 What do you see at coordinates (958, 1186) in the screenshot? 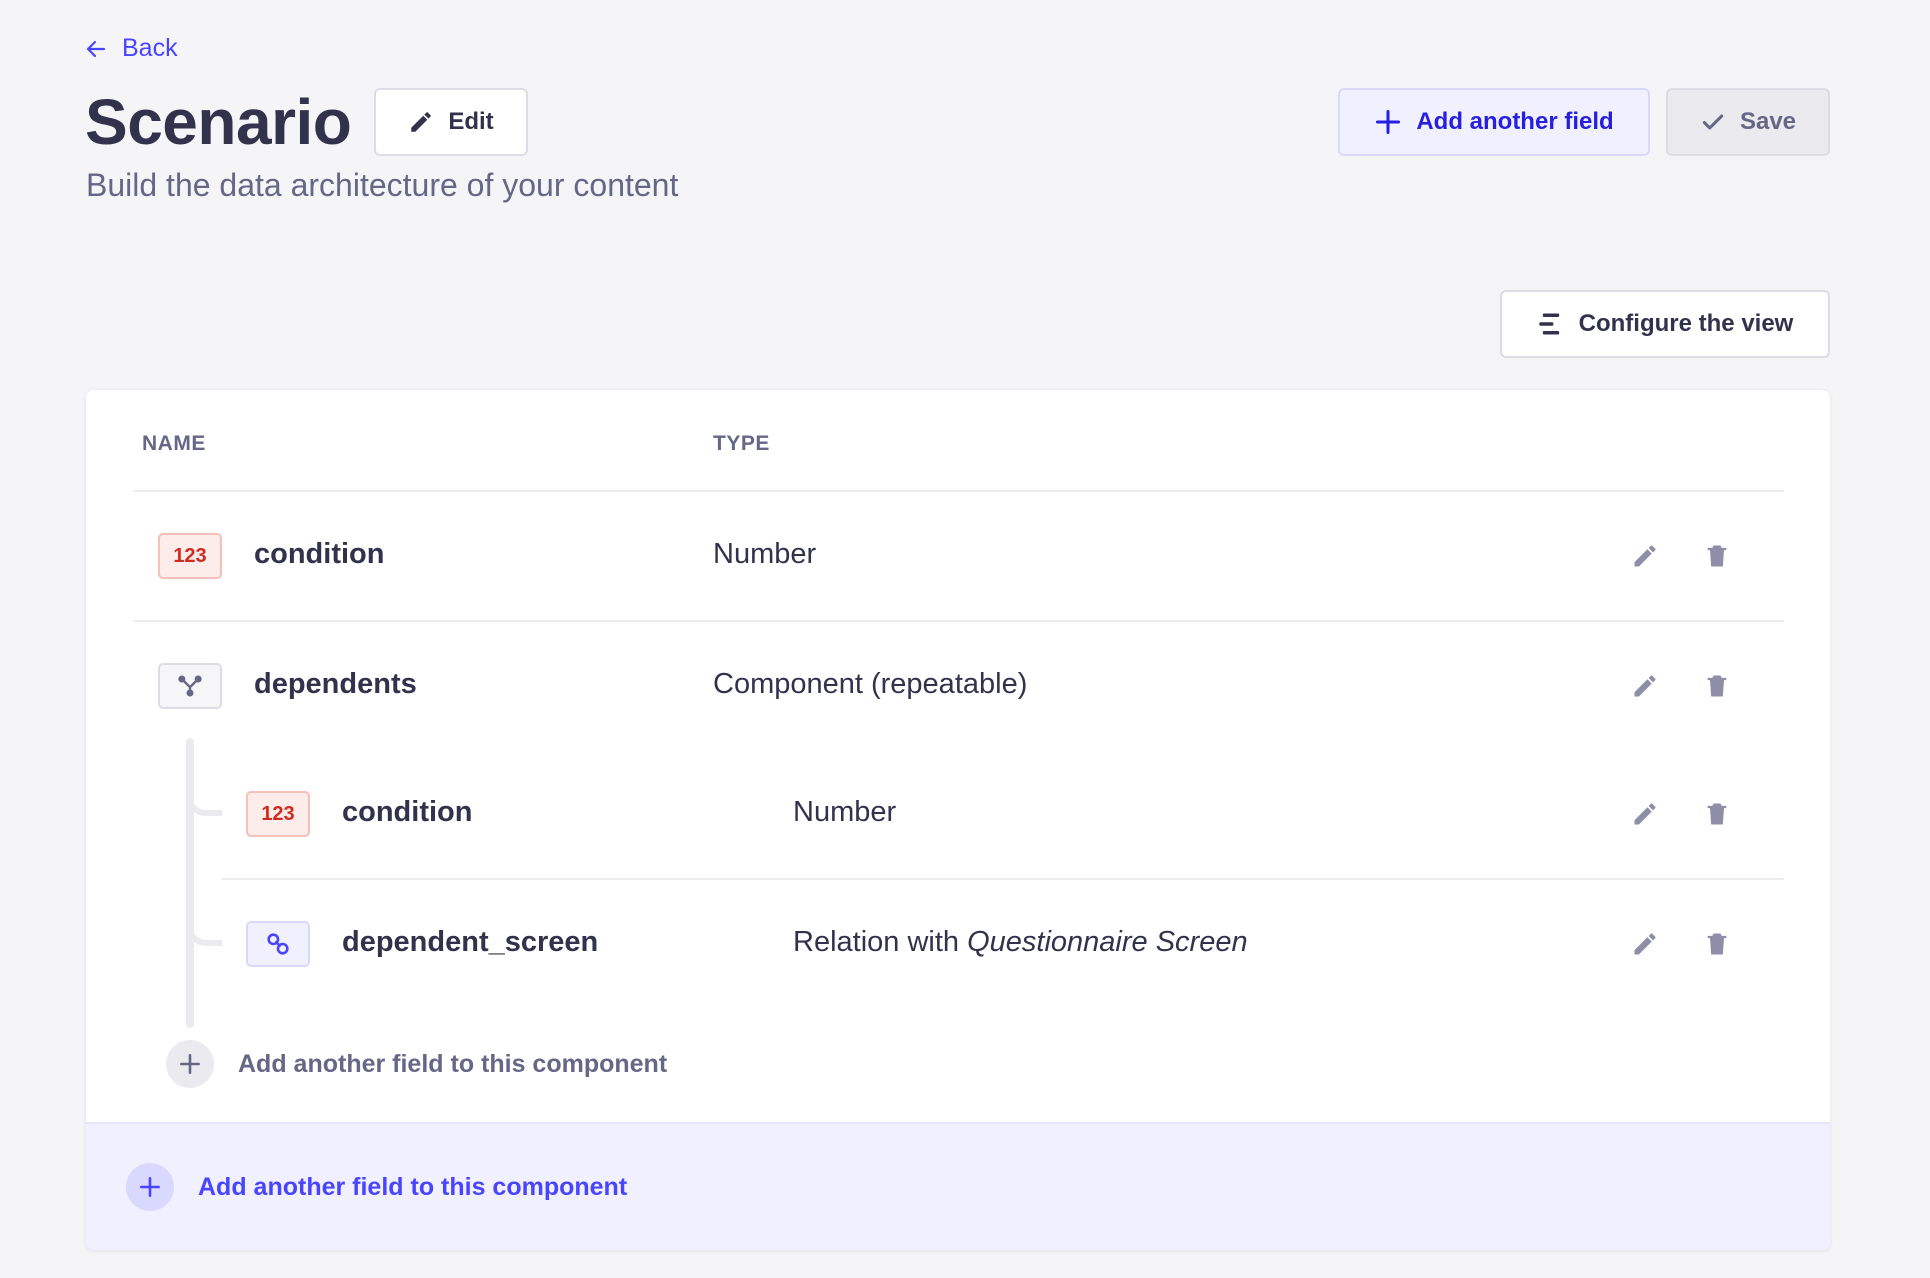
I see `card-footer: Add another field to this component` at bounding box center [958, 1186].